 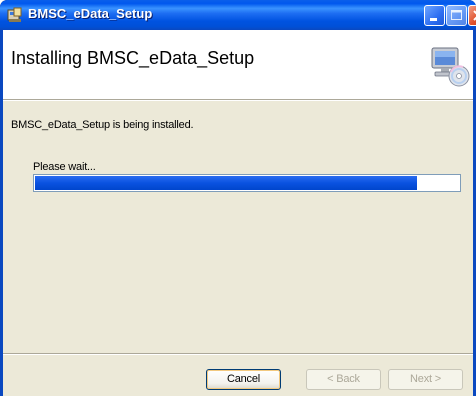 I want to click on progress-bar, so click(x=247, y=183).